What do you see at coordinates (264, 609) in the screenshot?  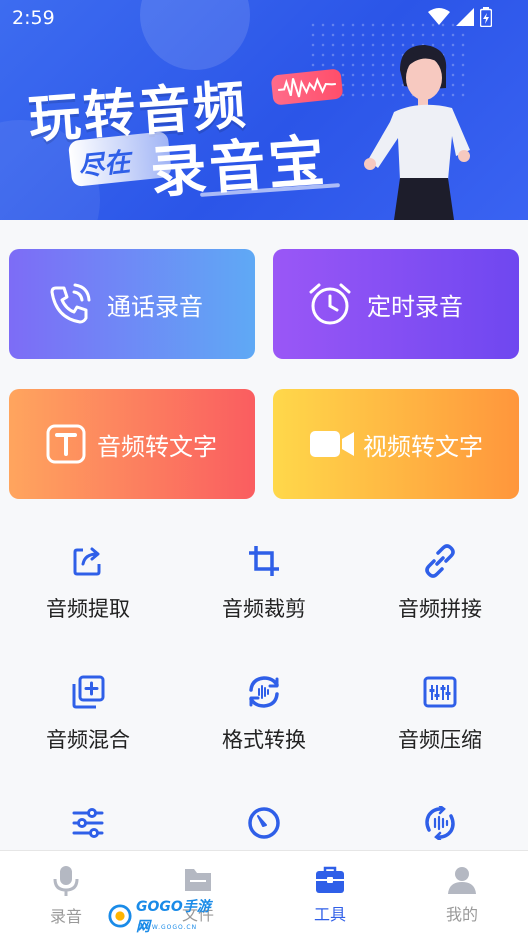 I see `tool-label: 音频裁剪` at bounding box center [264, 609].